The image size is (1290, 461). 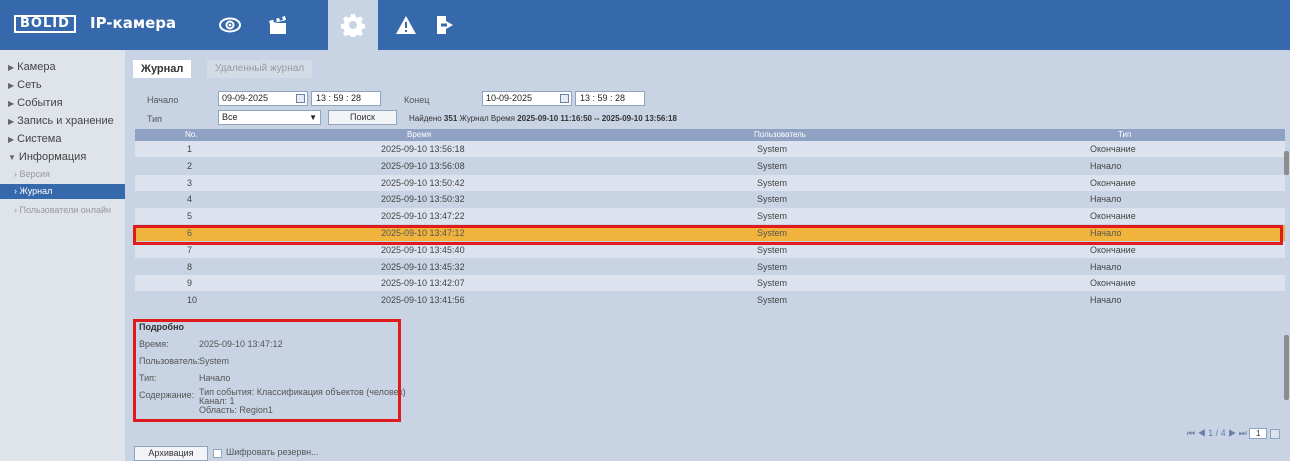 What do you see at coordinates (423, 266) in the screenshot?
I see `row-time-cell: 2025-09-10 13:45:32` at bounding box center [423, 266].